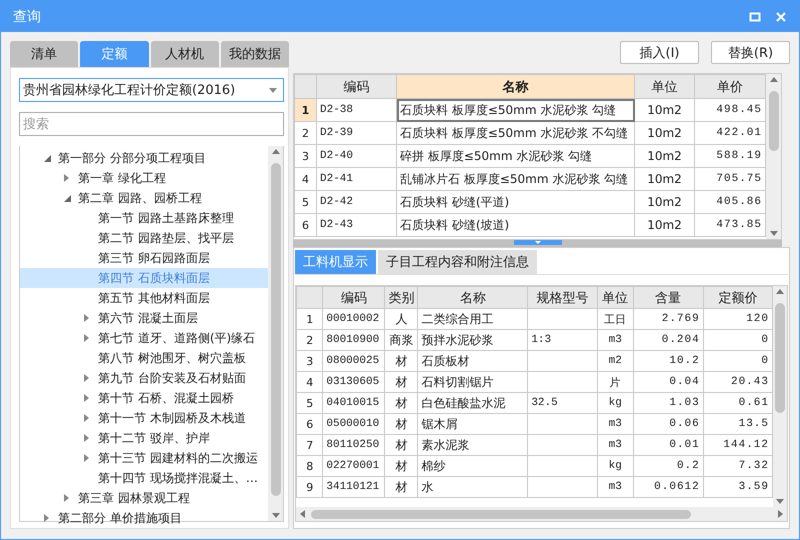 The image size is (800, 540). Describe the element at coordinates (309, 466) in the screenshot. I see `row-number: 8` at that location.